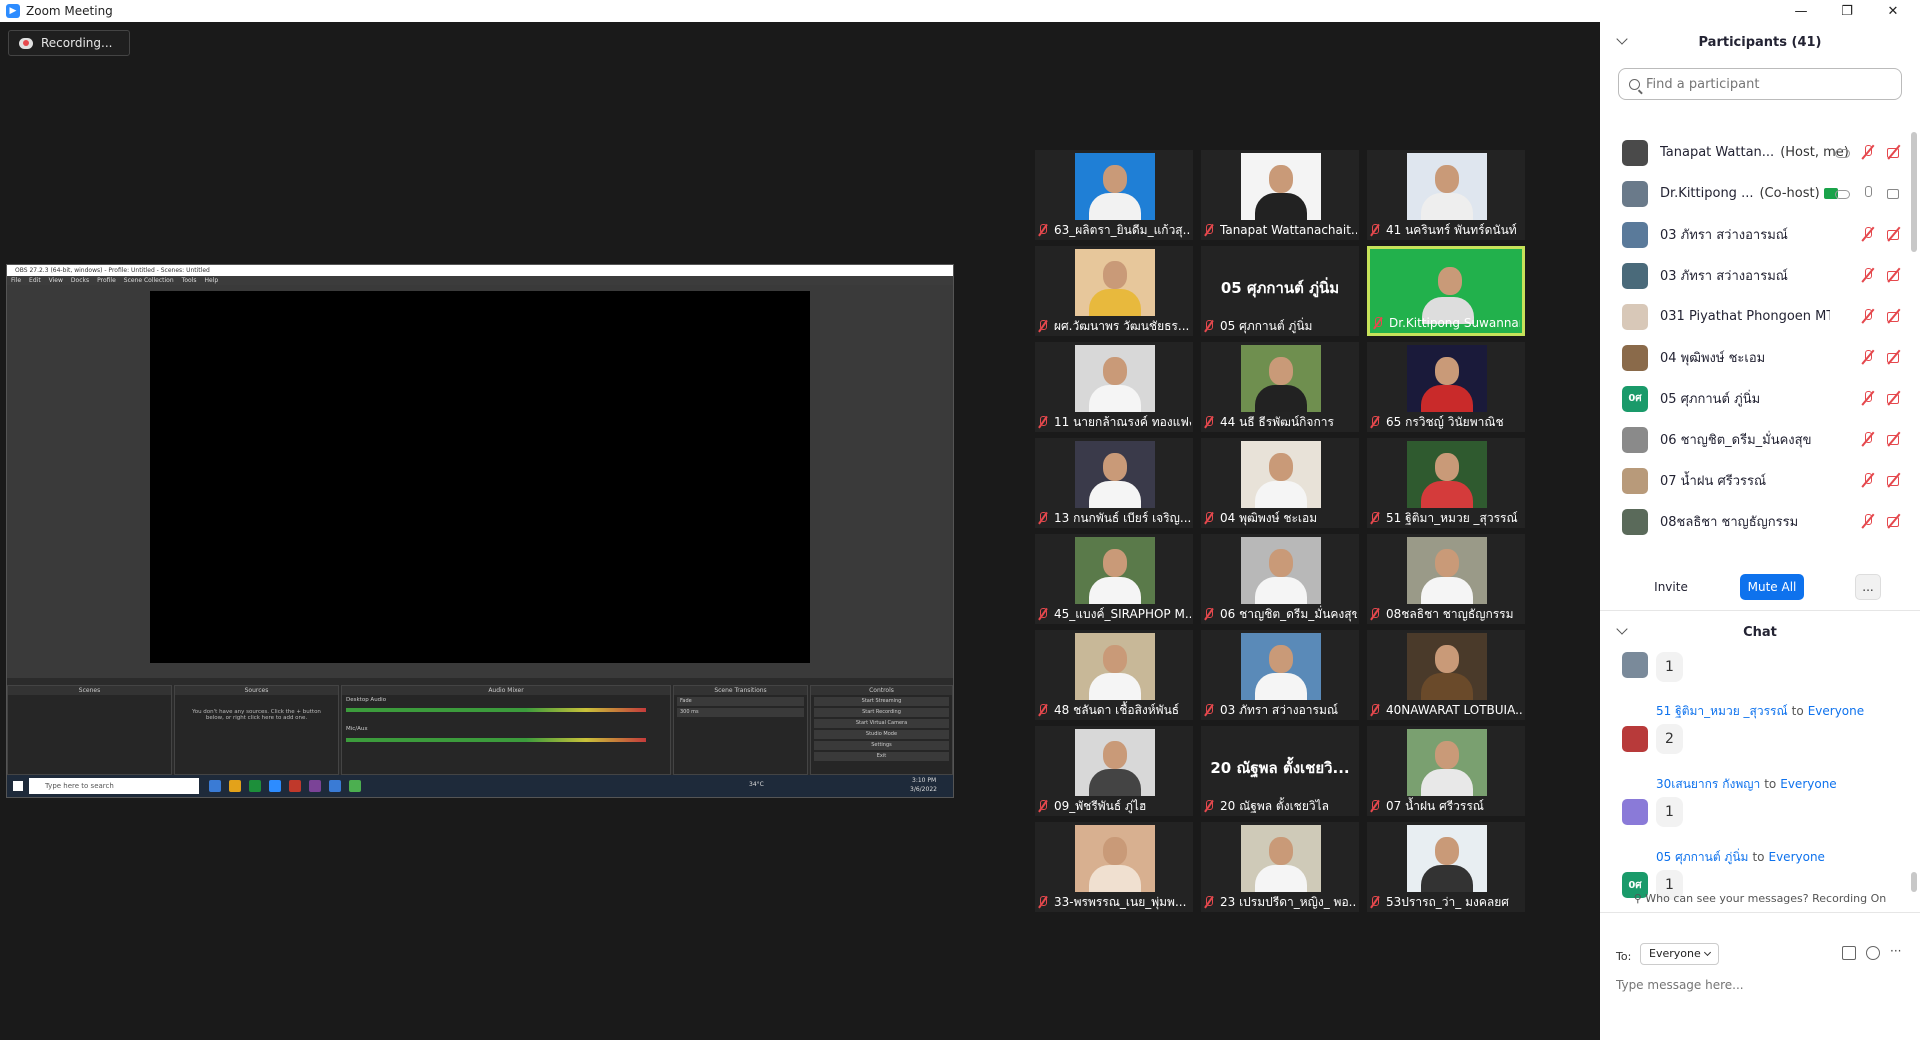 This screenshot has height=1040, width=1920. Describe the element at coordinates (1849, 953) in the screenshot. I see `file-icon` at that location.